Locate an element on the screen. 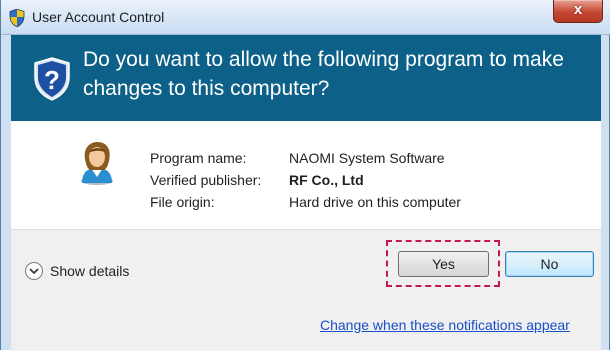  close-icon: x is located at coordinates (578, 9).